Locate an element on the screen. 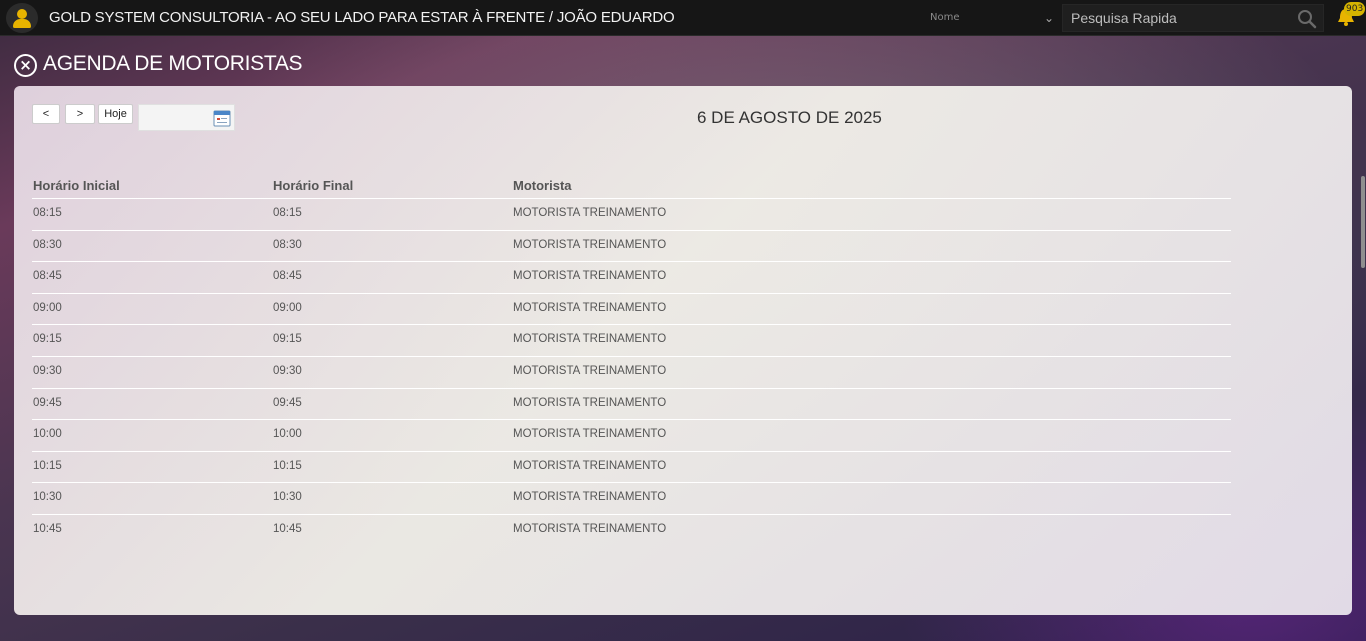 The image size is (1366, 641). end-time-cell: 08:45 is located at coordinates (287, 276).